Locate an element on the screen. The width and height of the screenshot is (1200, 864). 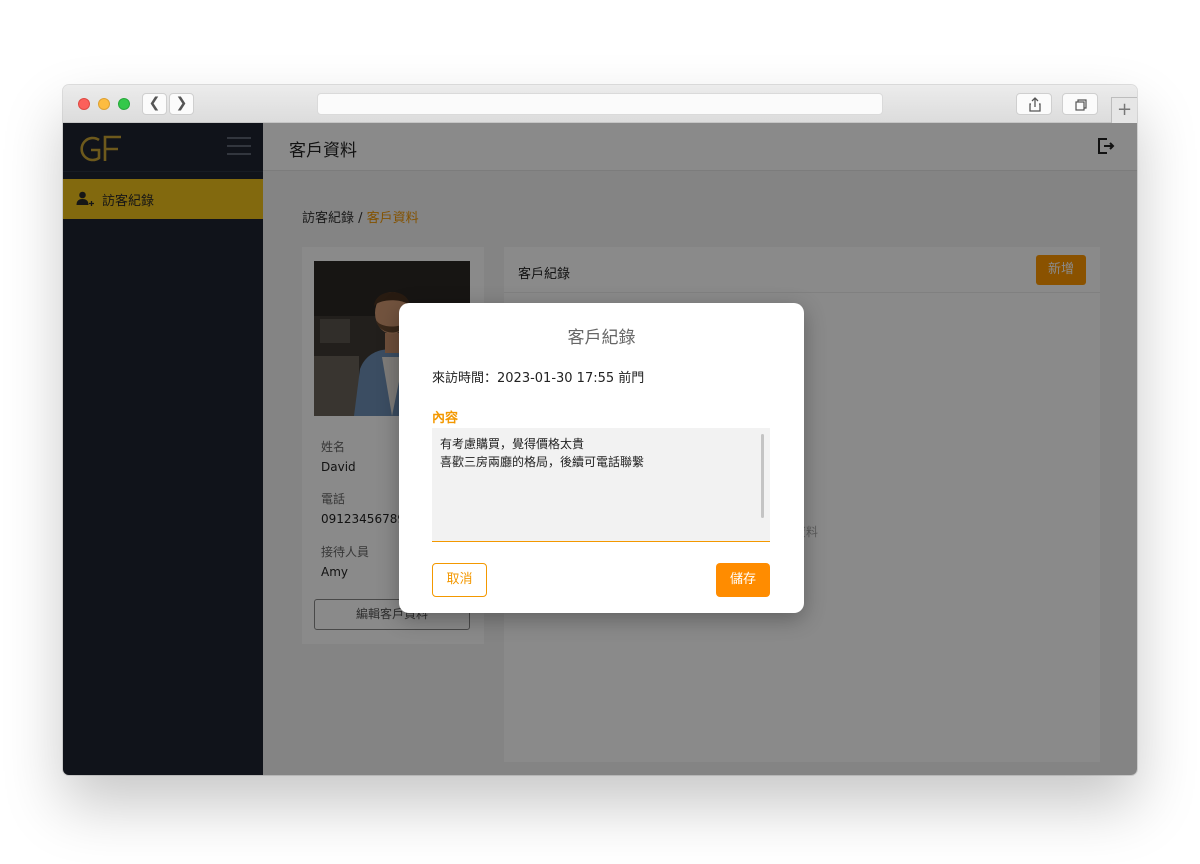
visit-info: 來訪時間：2023-01-30 17:55 前門 is located at coordinates (538, 378).